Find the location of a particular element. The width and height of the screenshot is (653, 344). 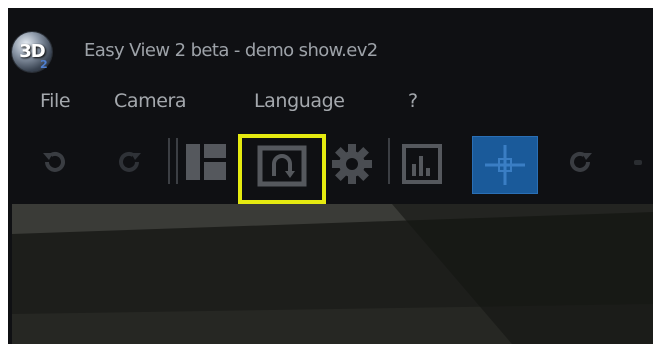

move-tool-button is located at coordinates (505, 165).